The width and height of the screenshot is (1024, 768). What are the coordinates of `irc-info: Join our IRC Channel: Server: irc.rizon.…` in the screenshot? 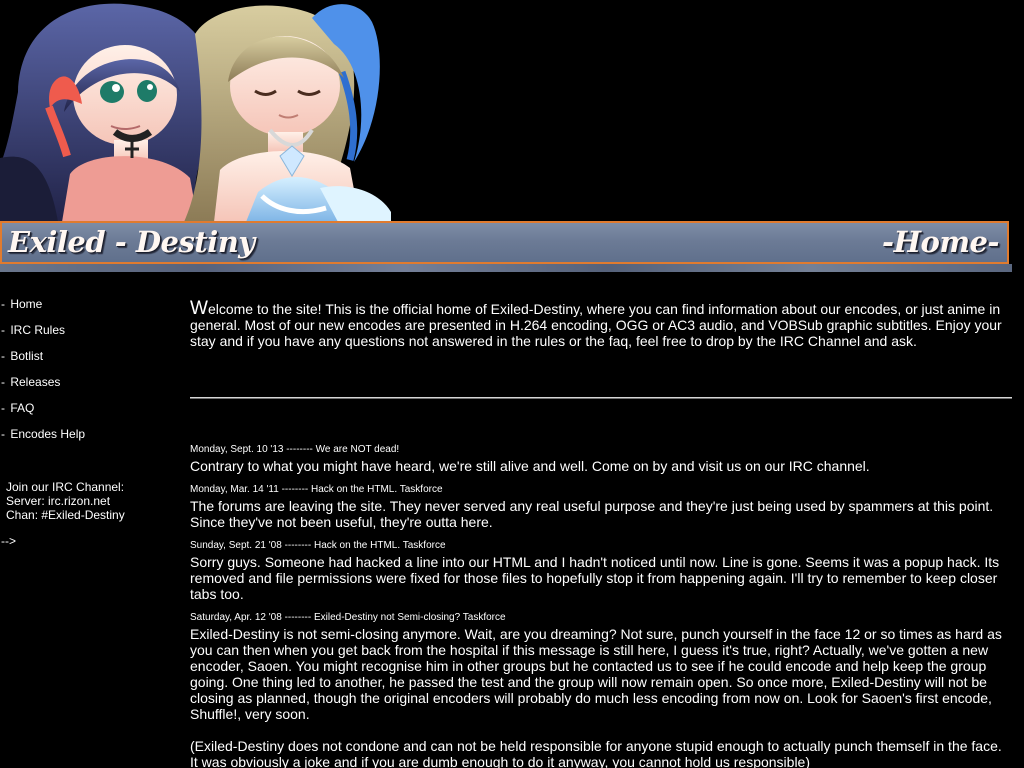 It's located at (91, 501).